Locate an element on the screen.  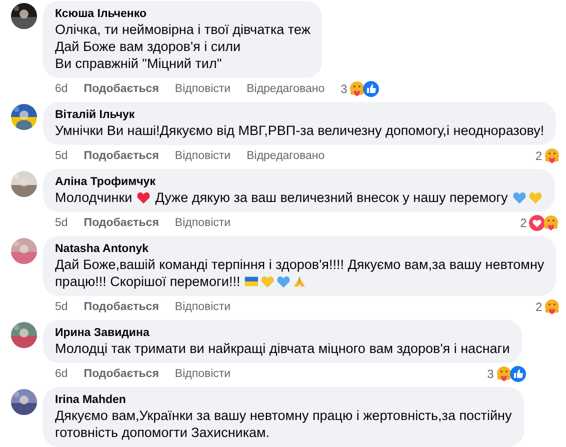
comment-text: Дай Боже вам здоров'я і сили is located at coordinates (148, 46).